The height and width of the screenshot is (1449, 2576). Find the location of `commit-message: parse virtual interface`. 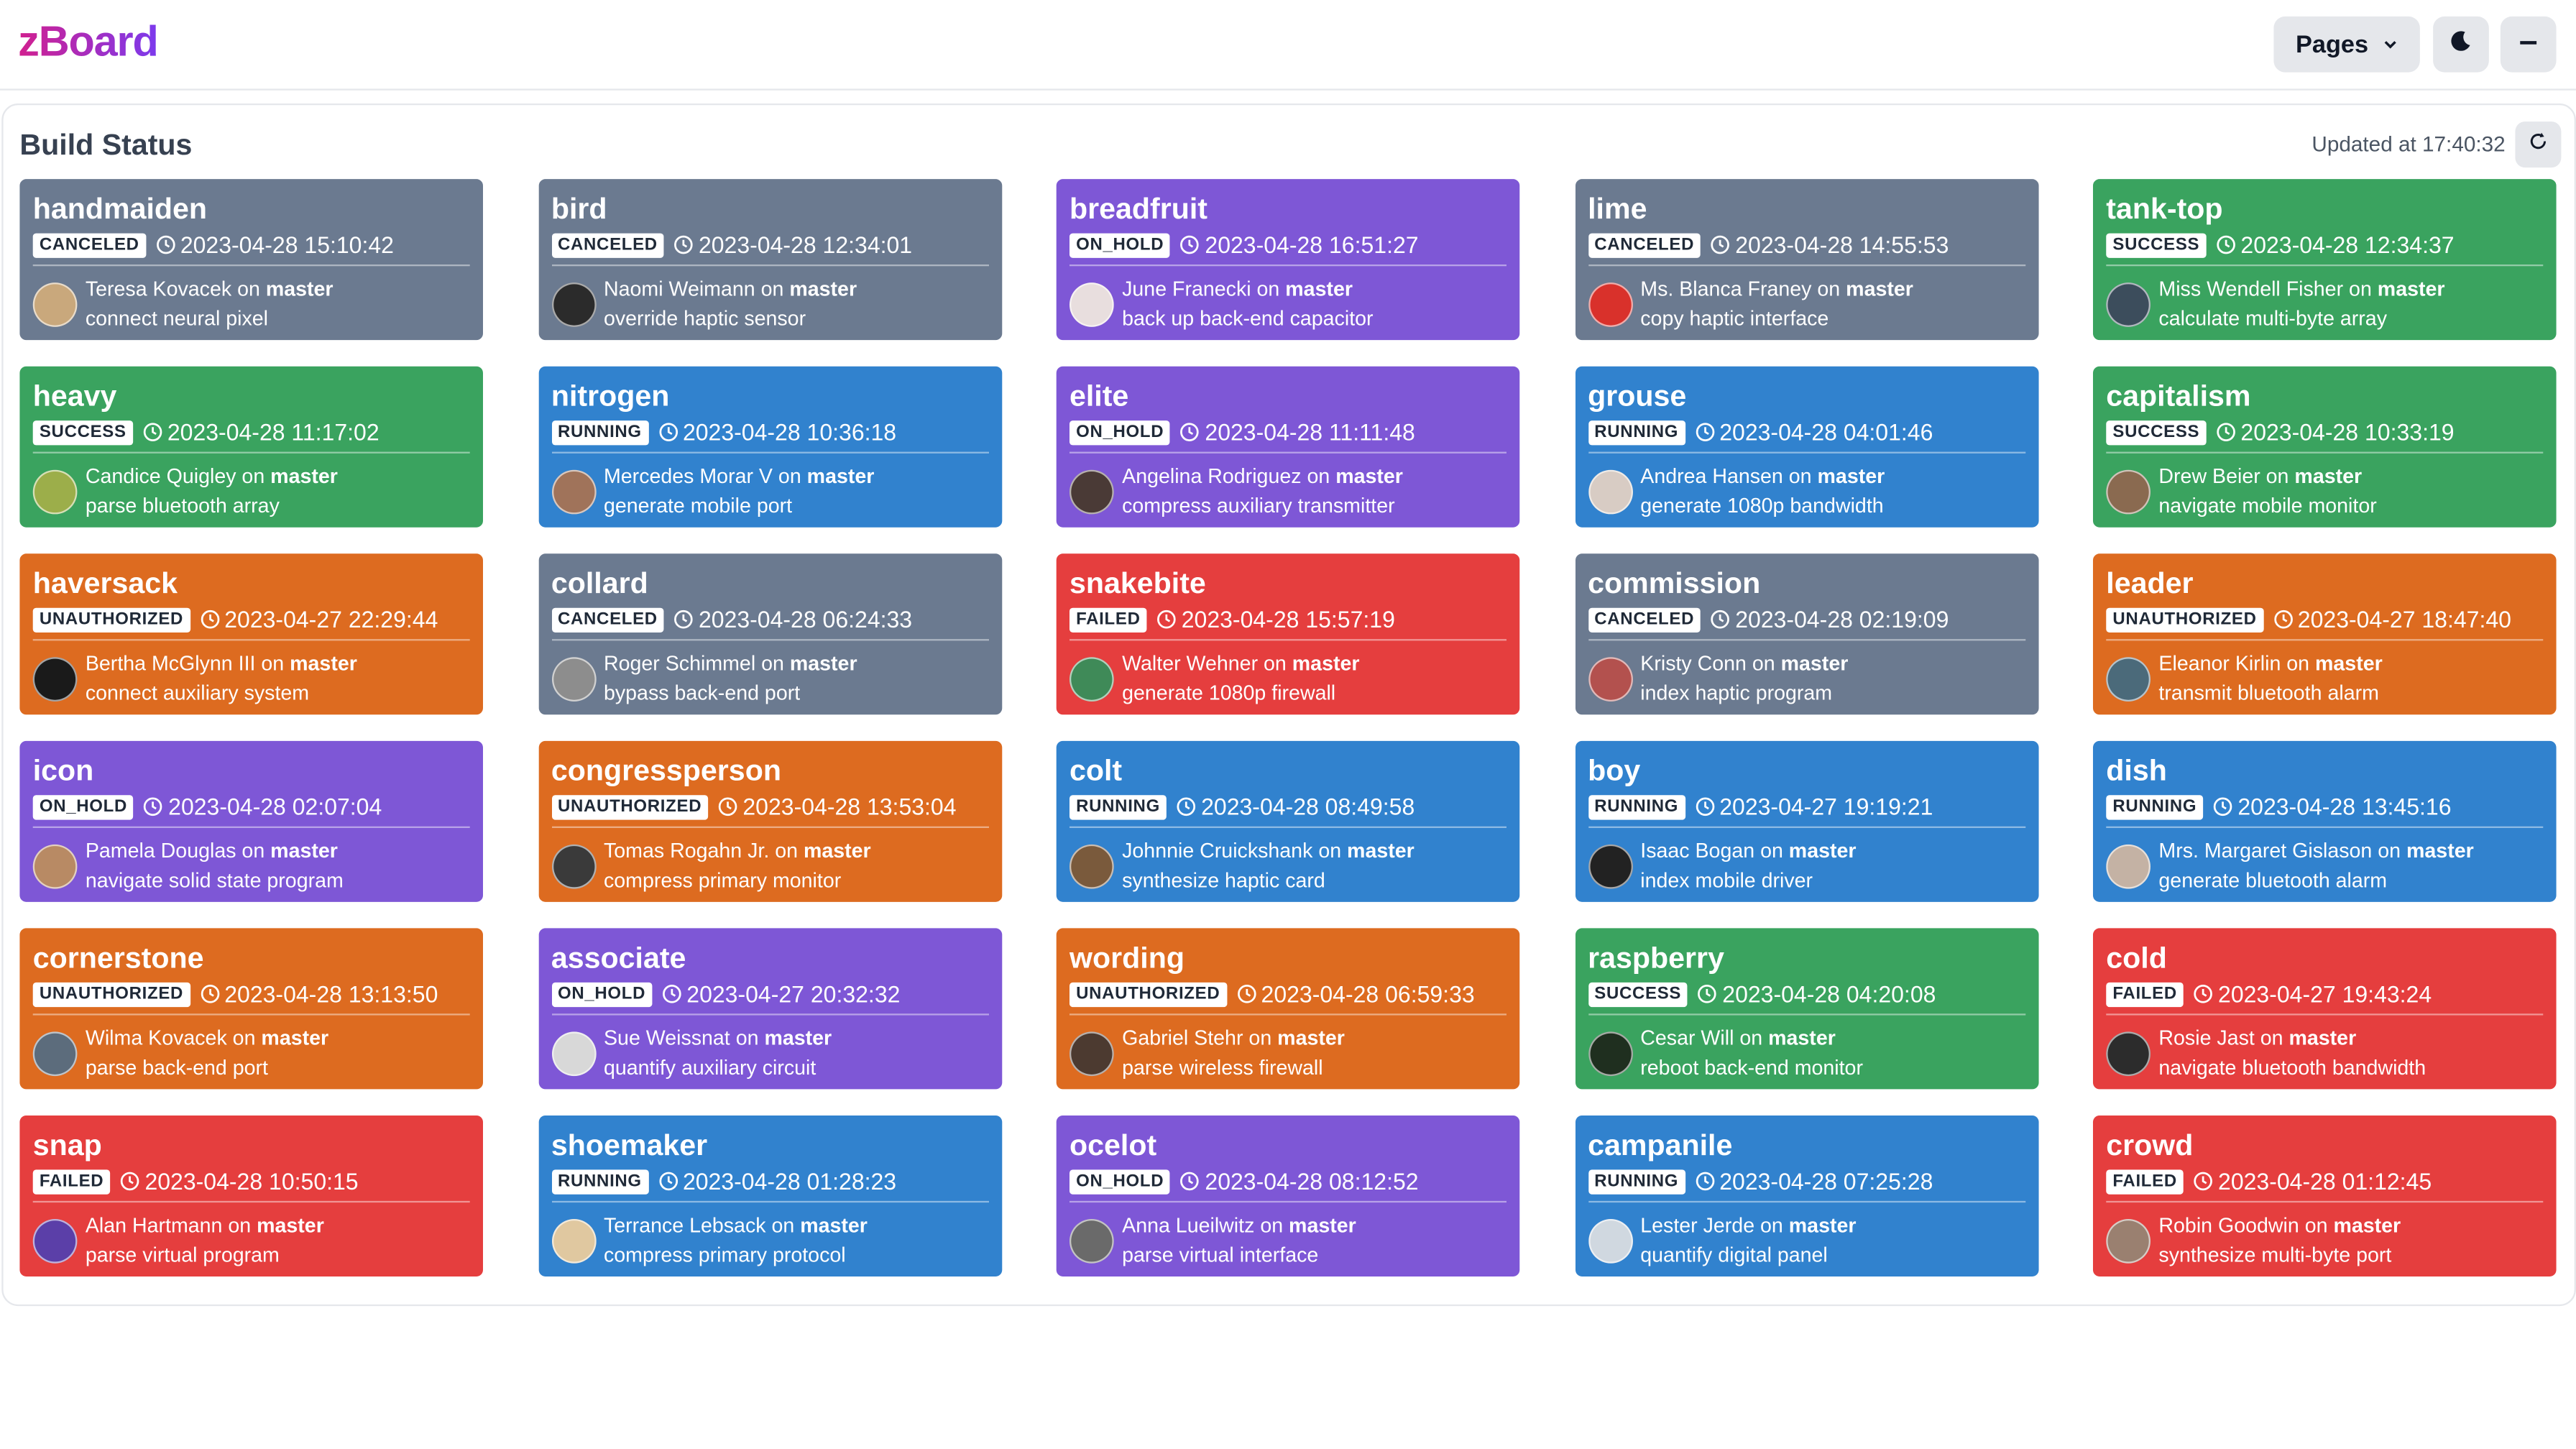

commit-message: parse virtual interface is located at coordinates (1220, 1255).